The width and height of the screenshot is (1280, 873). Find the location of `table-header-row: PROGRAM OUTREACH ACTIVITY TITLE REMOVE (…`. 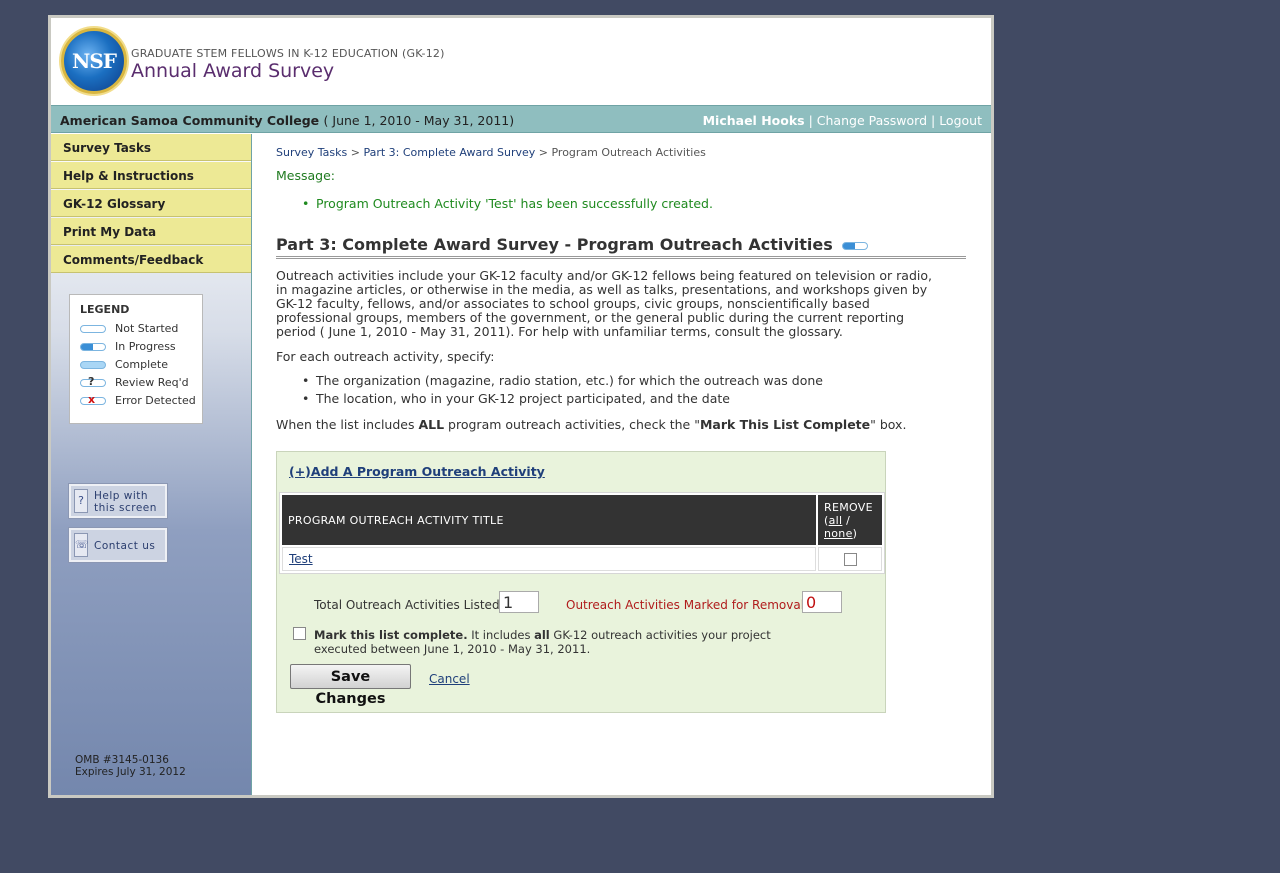

table-header-row: PROGRAM OUTREACH ACTIVITY TITLE REMOVE (… is located at coordinates (582, 520).